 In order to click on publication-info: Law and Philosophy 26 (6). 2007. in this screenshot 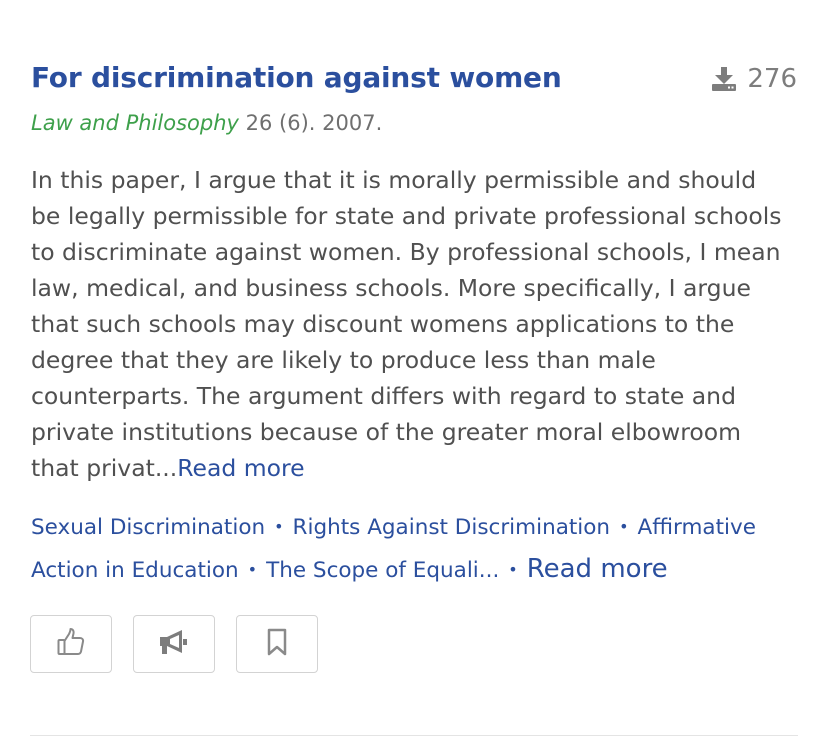, I will do `click(206, 123)`.